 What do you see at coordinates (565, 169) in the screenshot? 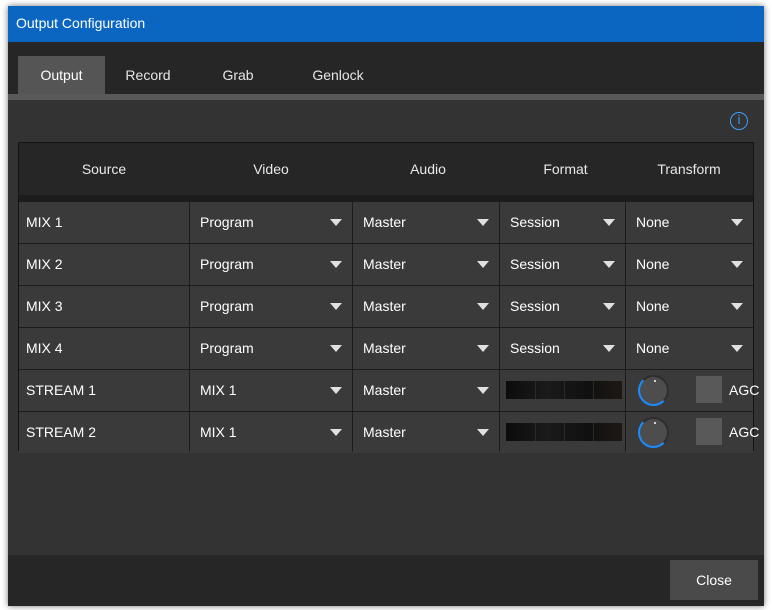
I see `header-format: Format` at bounding box center [565, 169].